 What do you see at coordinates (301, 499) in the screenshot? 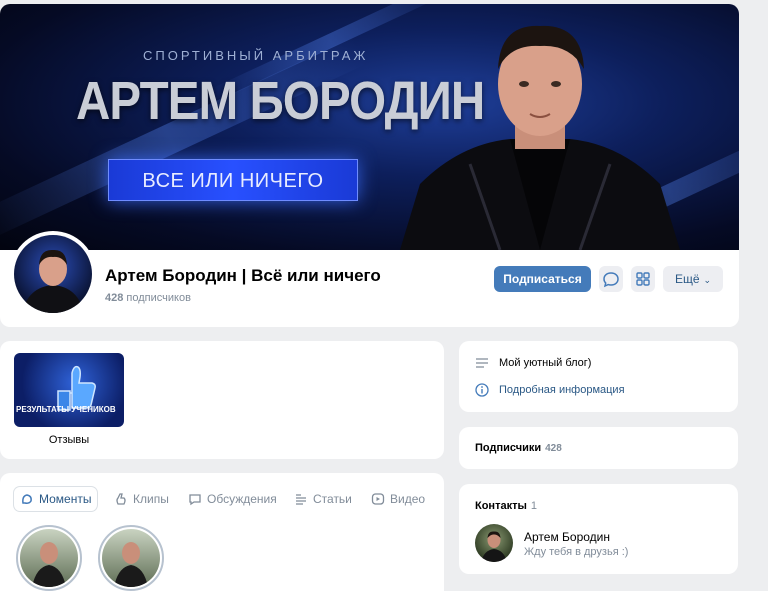
I see `articles-icon` at bounding box center [301, 499].